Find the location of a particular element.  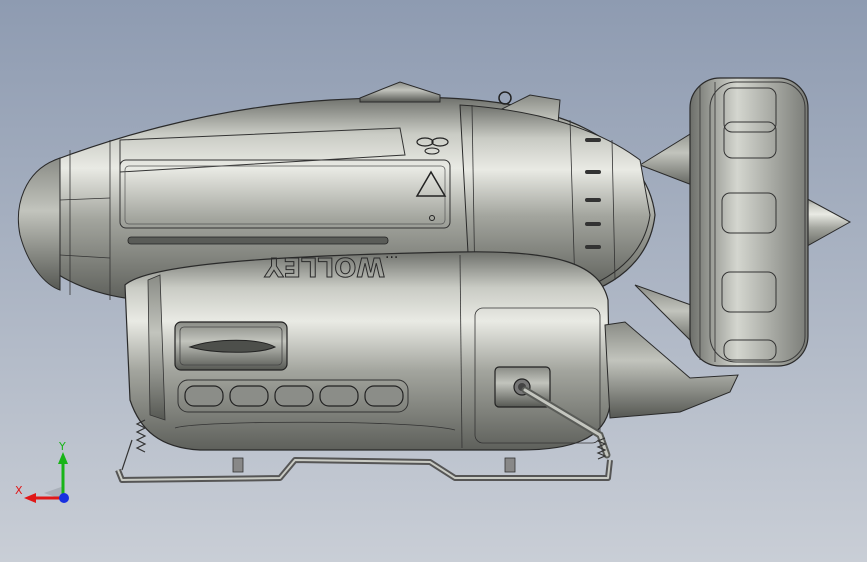

orientation-triad: X Y is located at coordinates (44, 473).